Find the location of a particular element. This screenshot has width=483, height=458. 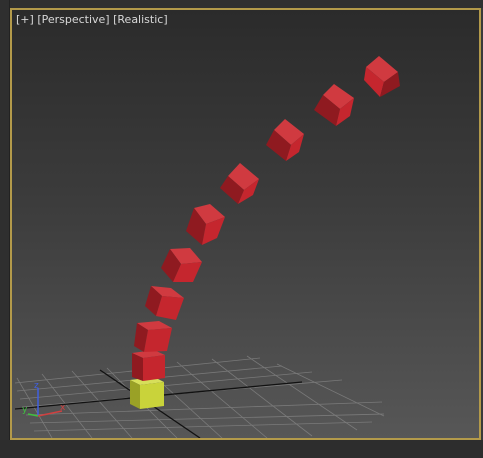

ground-grid is located at coordinates (199, 396).